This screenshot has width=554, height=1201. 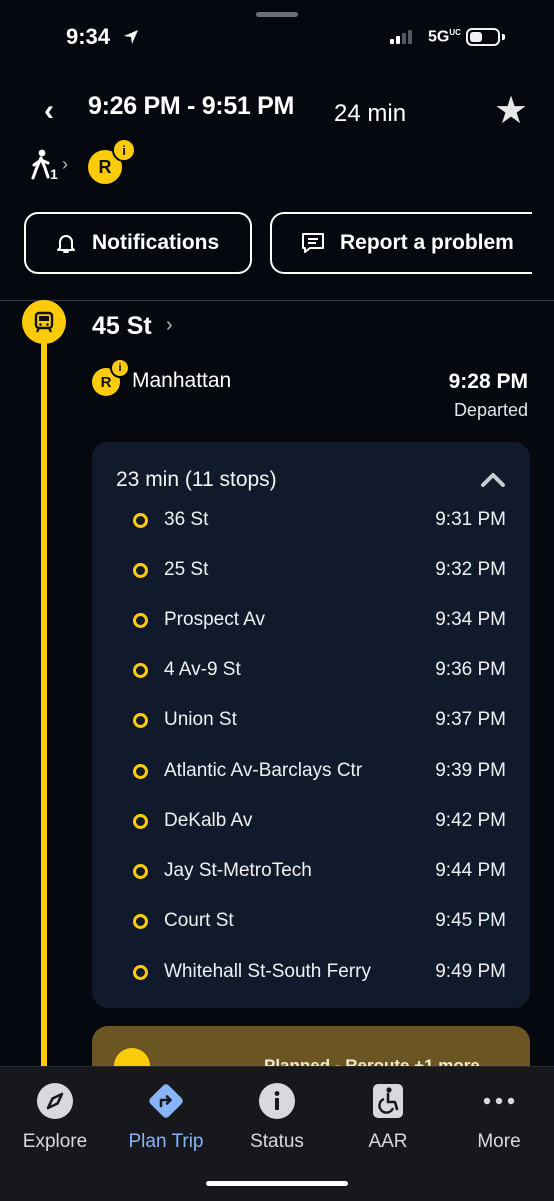 What do you see at coordinates (186, 519) in the screenshot?
I see `stop-name: 36 St` at bounding box center [186, 519].